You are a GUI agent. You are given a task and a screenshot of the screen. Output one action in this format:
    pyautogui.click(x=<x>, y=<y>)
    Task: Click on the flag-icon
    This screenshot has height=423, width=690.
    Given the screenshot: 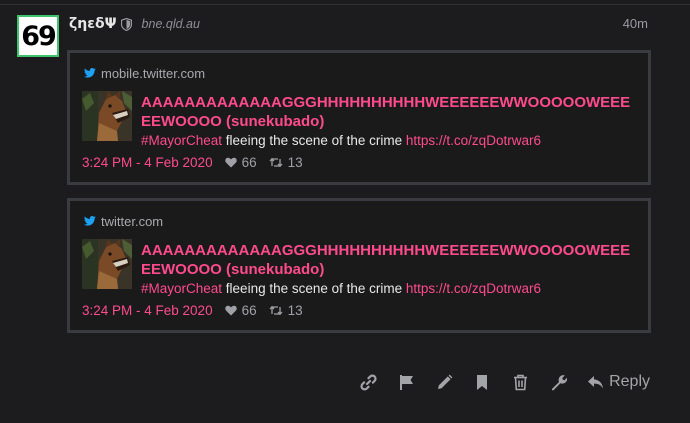 What is the action you would take?
    pyautogui.click(x=406, y=382)
    